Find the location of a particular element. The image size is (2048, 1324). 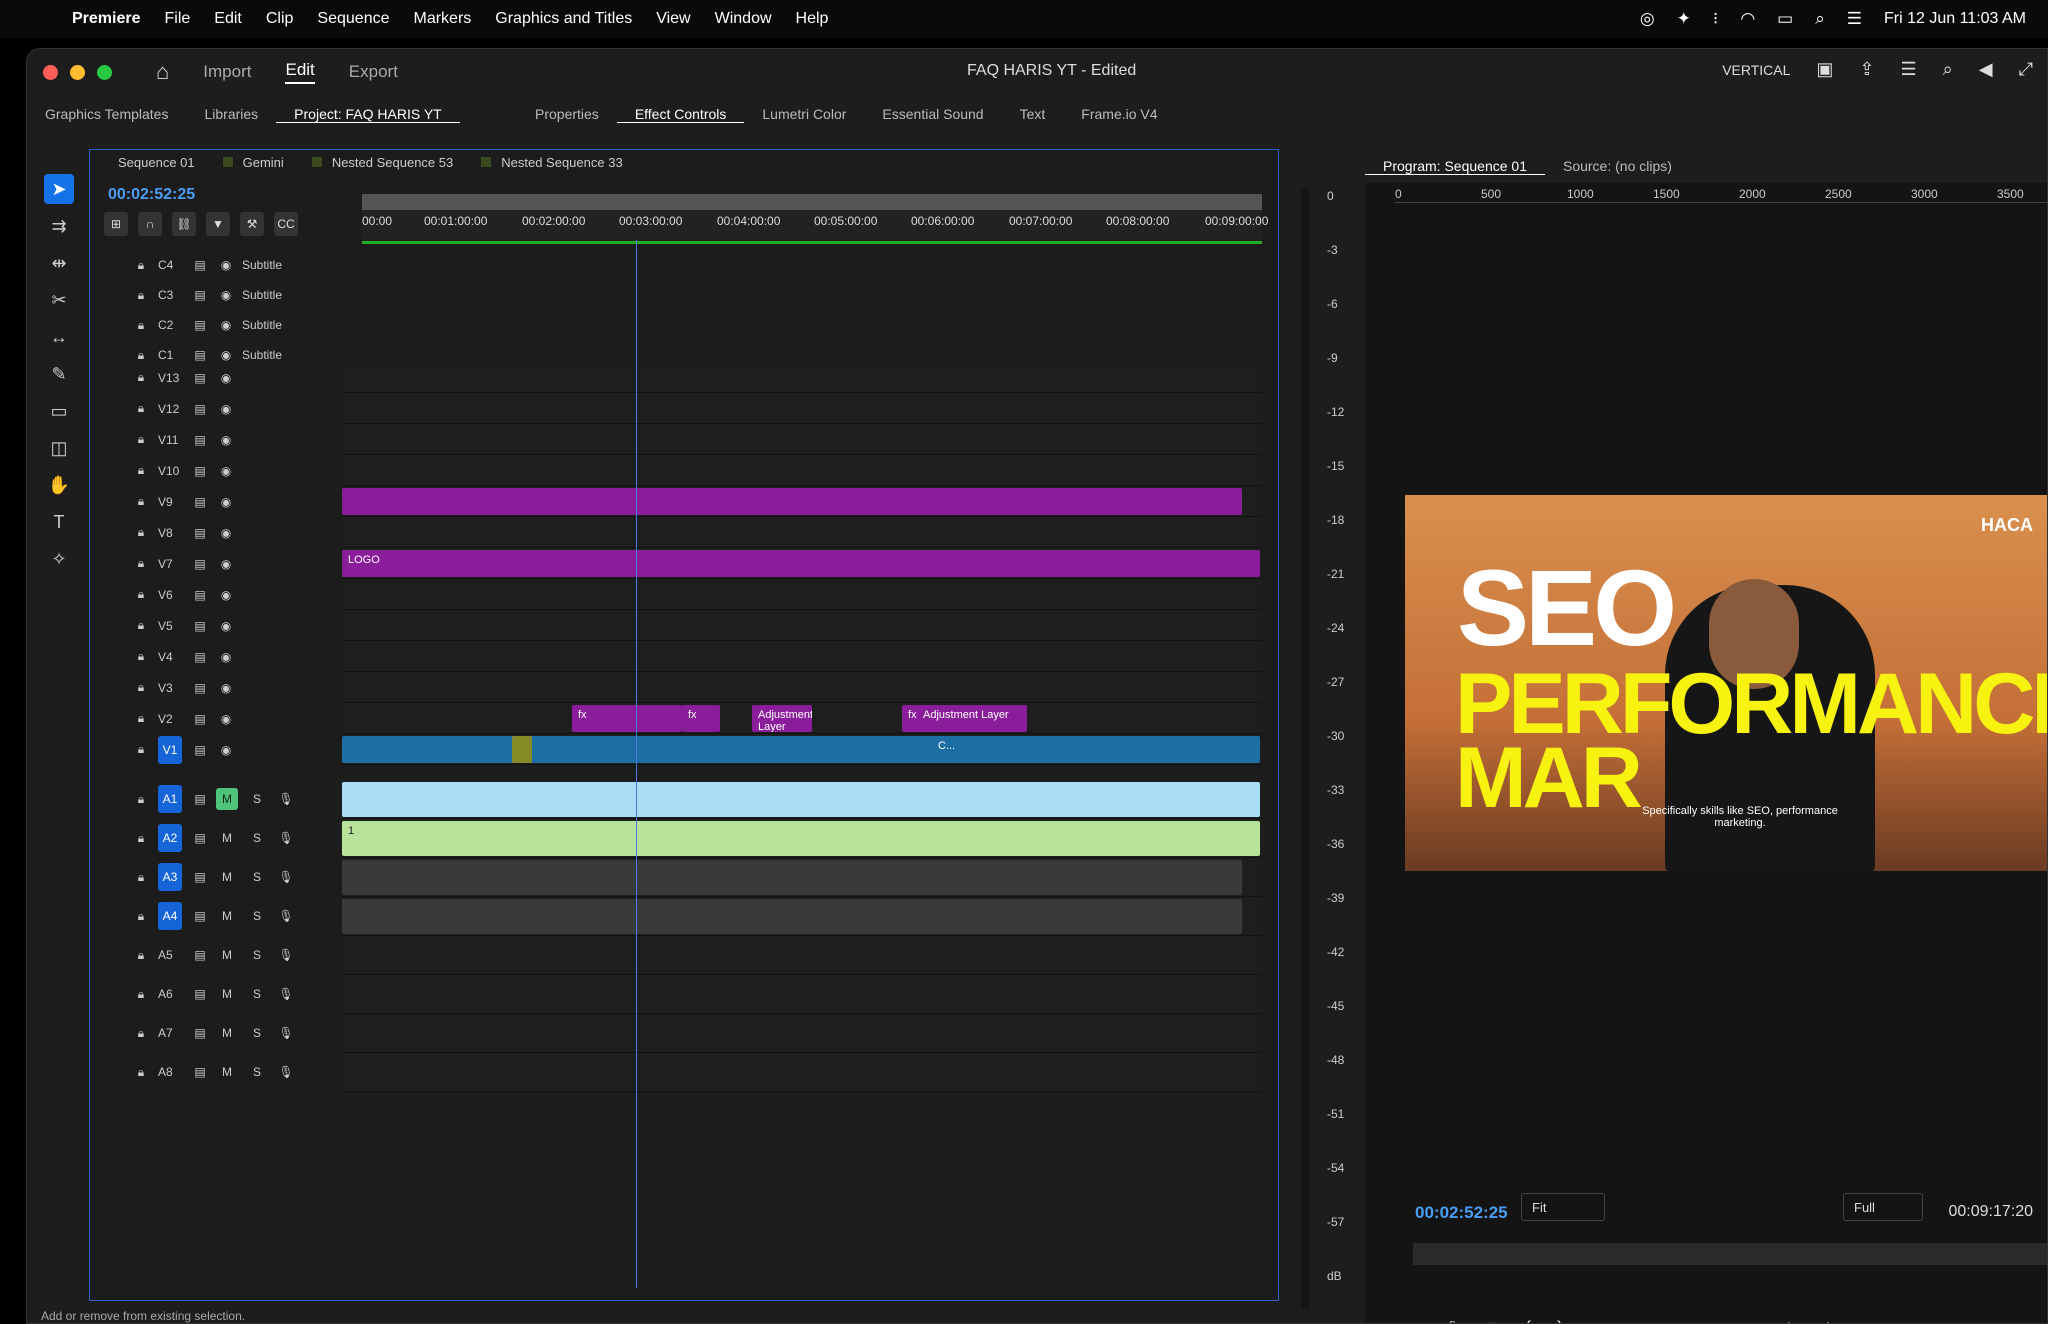

linked-selection-icon: ⛓ is located at coordinates (184, 224).